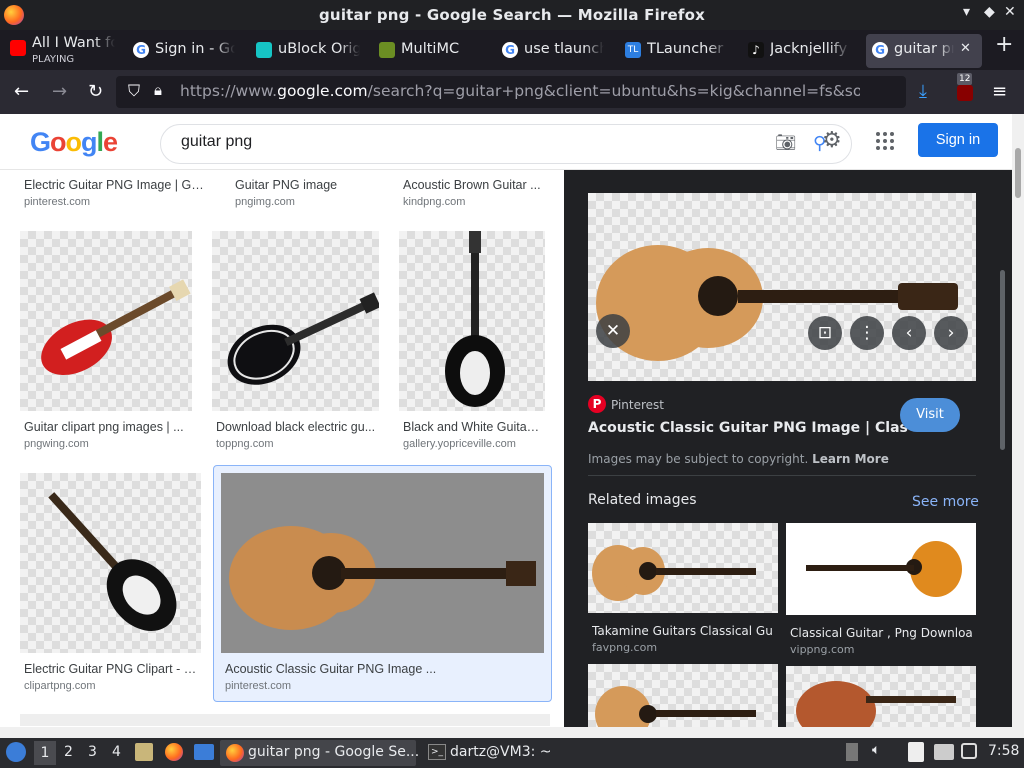 The width and height of the screenshot is (1024, 768). I want to click on youtube-icon, so click(18, 48).